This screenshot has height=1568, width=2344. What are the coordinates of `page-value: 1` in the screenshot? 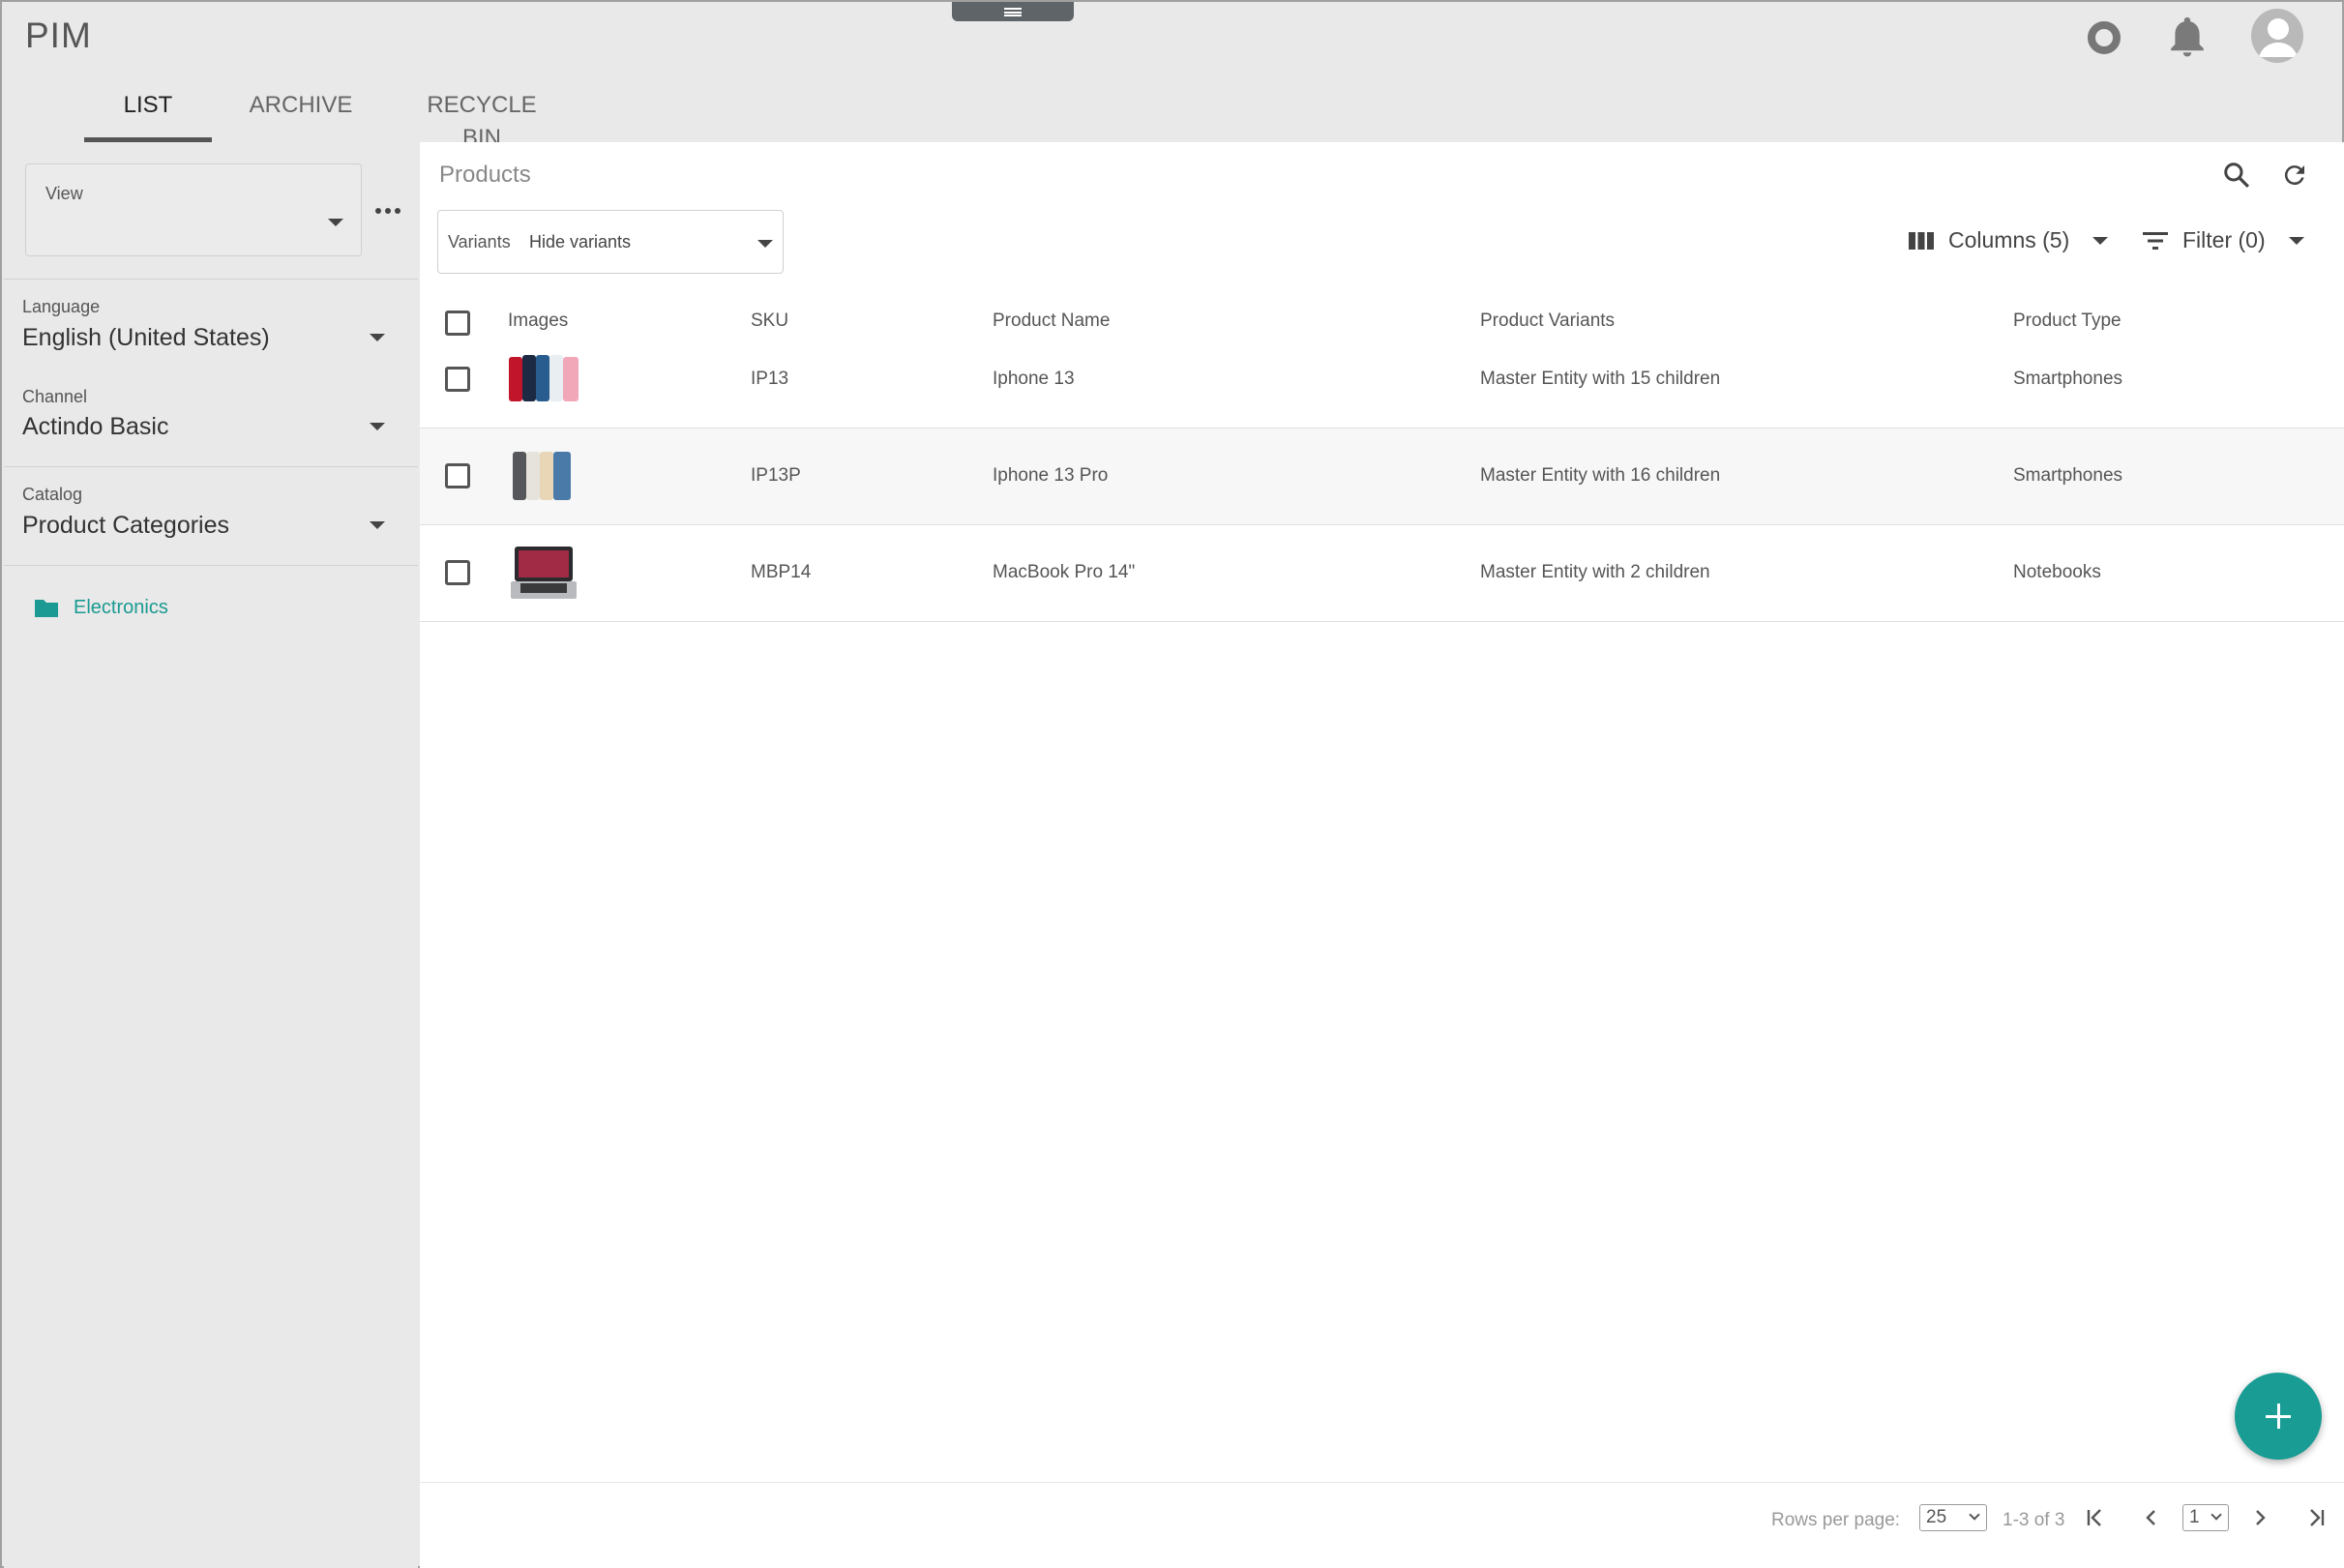 It's located at (2194, 1517).